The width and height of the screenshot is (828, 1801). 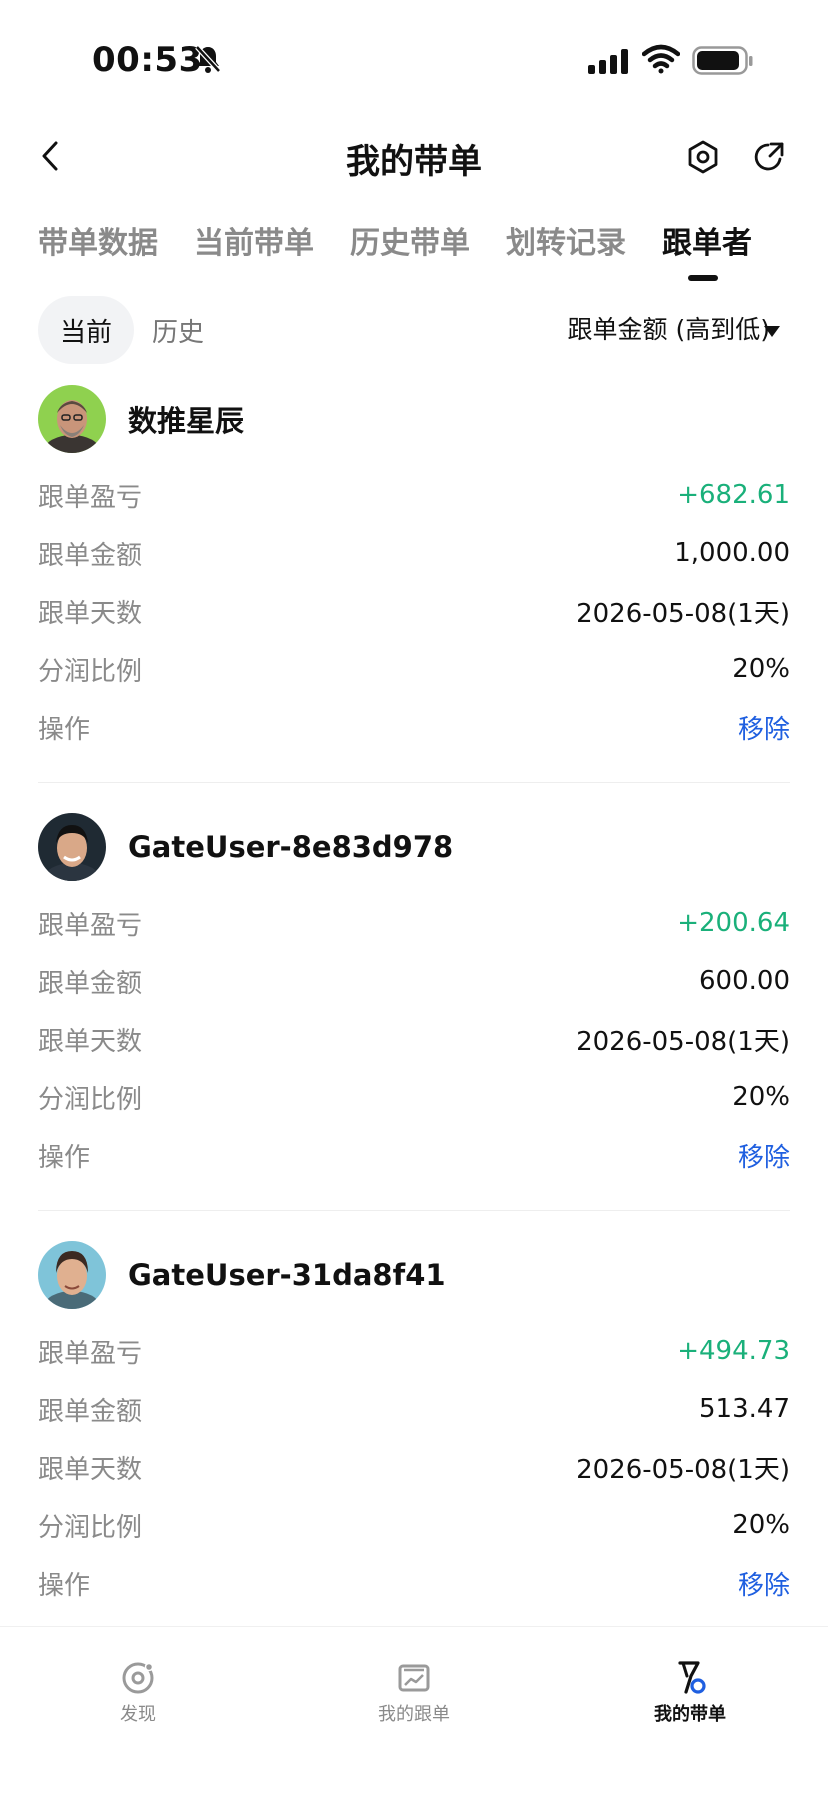 I want to click on nav-my-copy: 我的跟单, so click(x=414, y=1693).